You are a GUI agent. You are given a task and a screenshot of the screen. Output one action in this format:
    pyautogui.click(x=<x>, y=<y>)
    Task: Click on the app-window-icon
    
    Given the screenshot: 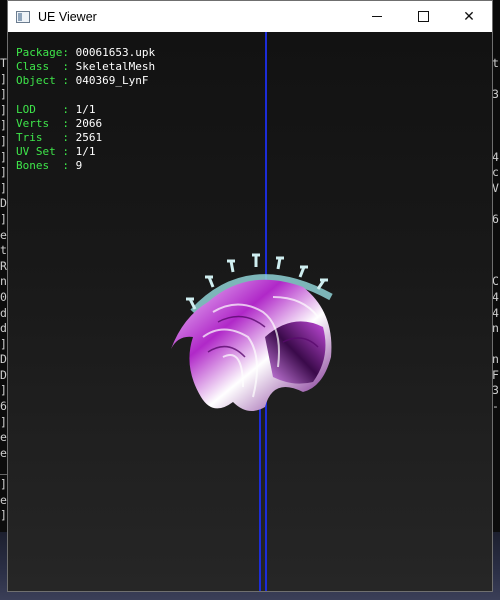 What is the action you would take?
    pyautogui.click(x=23, y=16)
    